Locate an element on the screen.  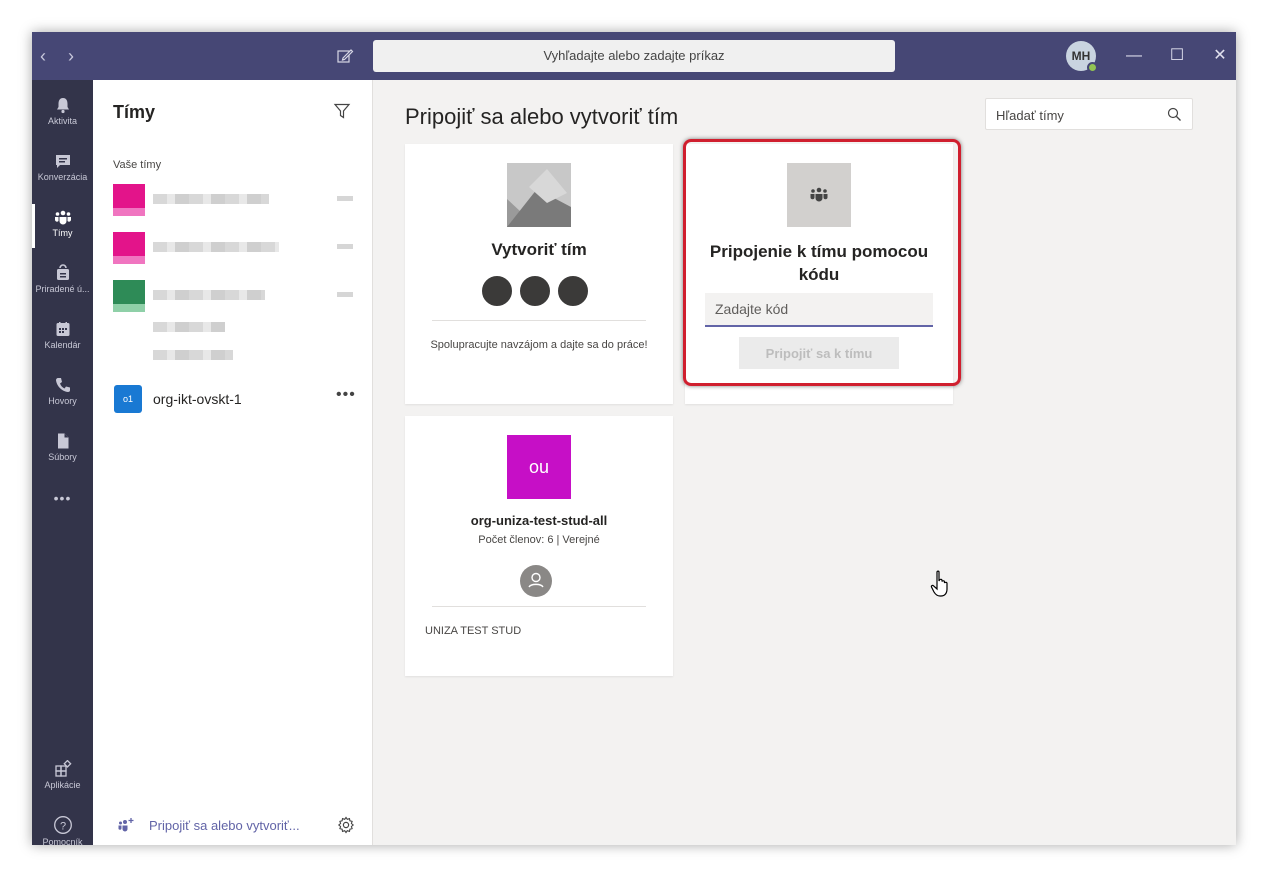
presence-badge is located at coordinates (1092, 67).